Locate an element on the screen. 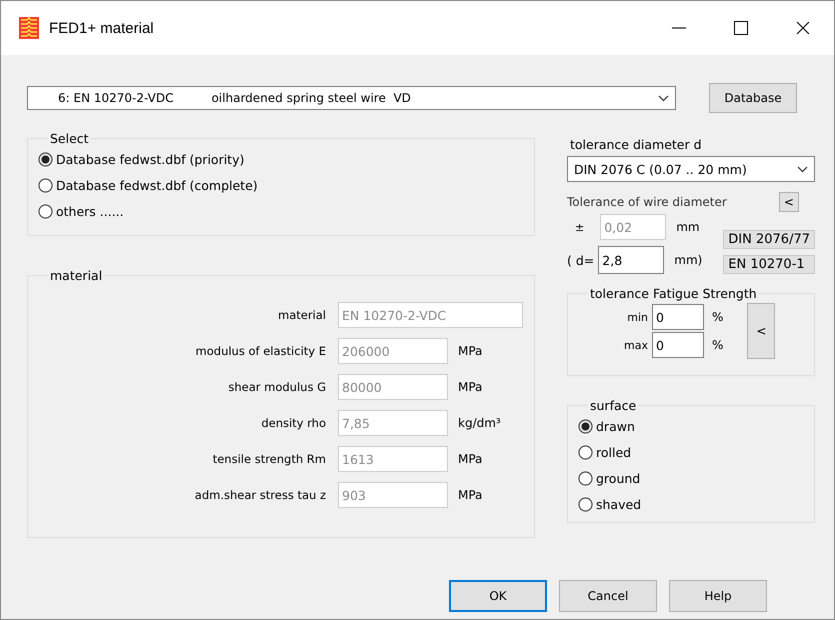 The height and width of the screenshot is (620, 835). maximize-icon is located at coordinates (741, 28).